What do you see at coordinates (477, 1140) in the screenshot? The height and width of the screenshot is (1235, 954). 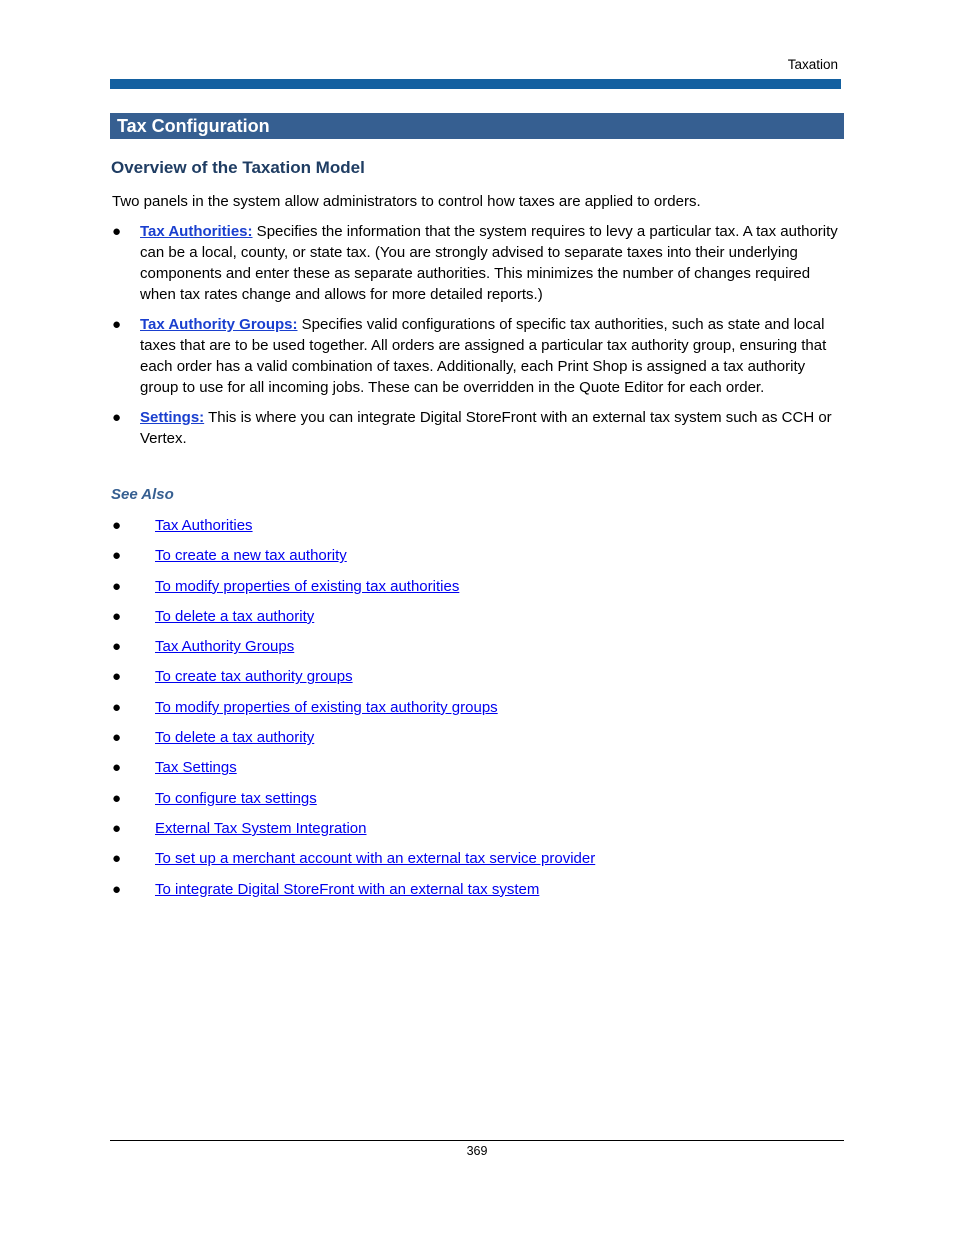 I see `footer-divider` at bounding box center [477, 1140].